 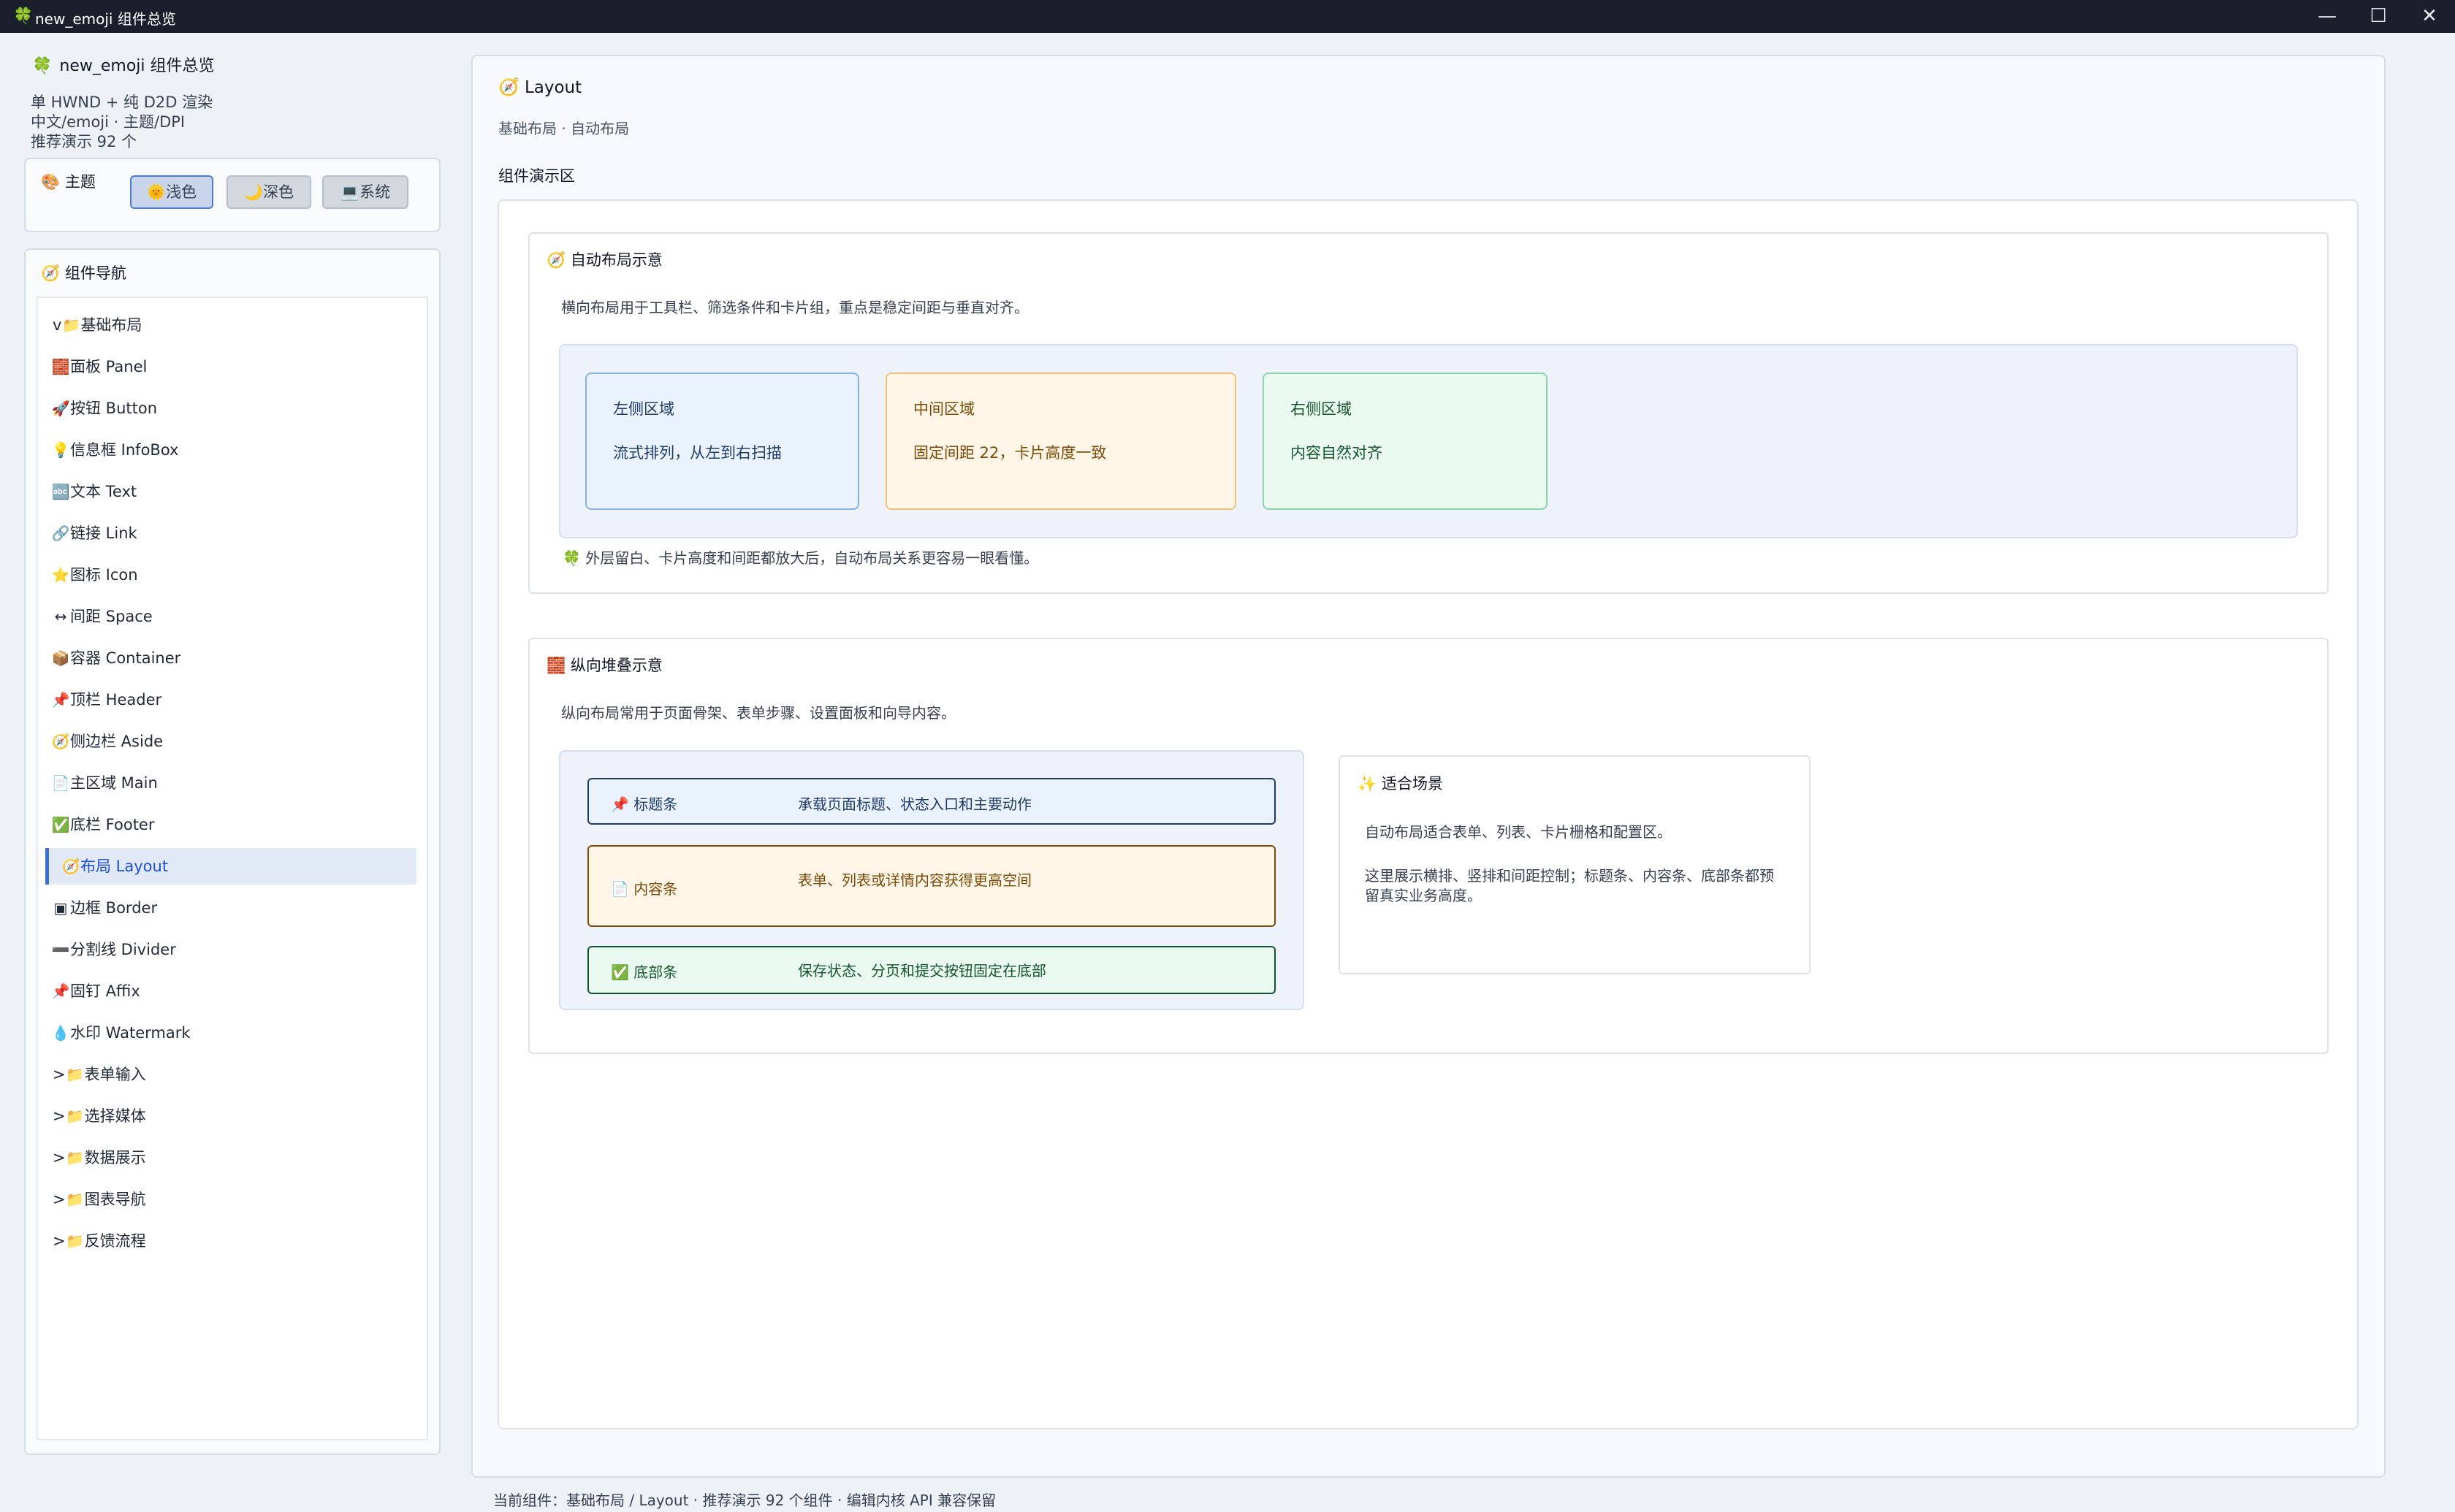 I want to click on nav-item-container: 📦容器 Container, so click(x=233, y=658).